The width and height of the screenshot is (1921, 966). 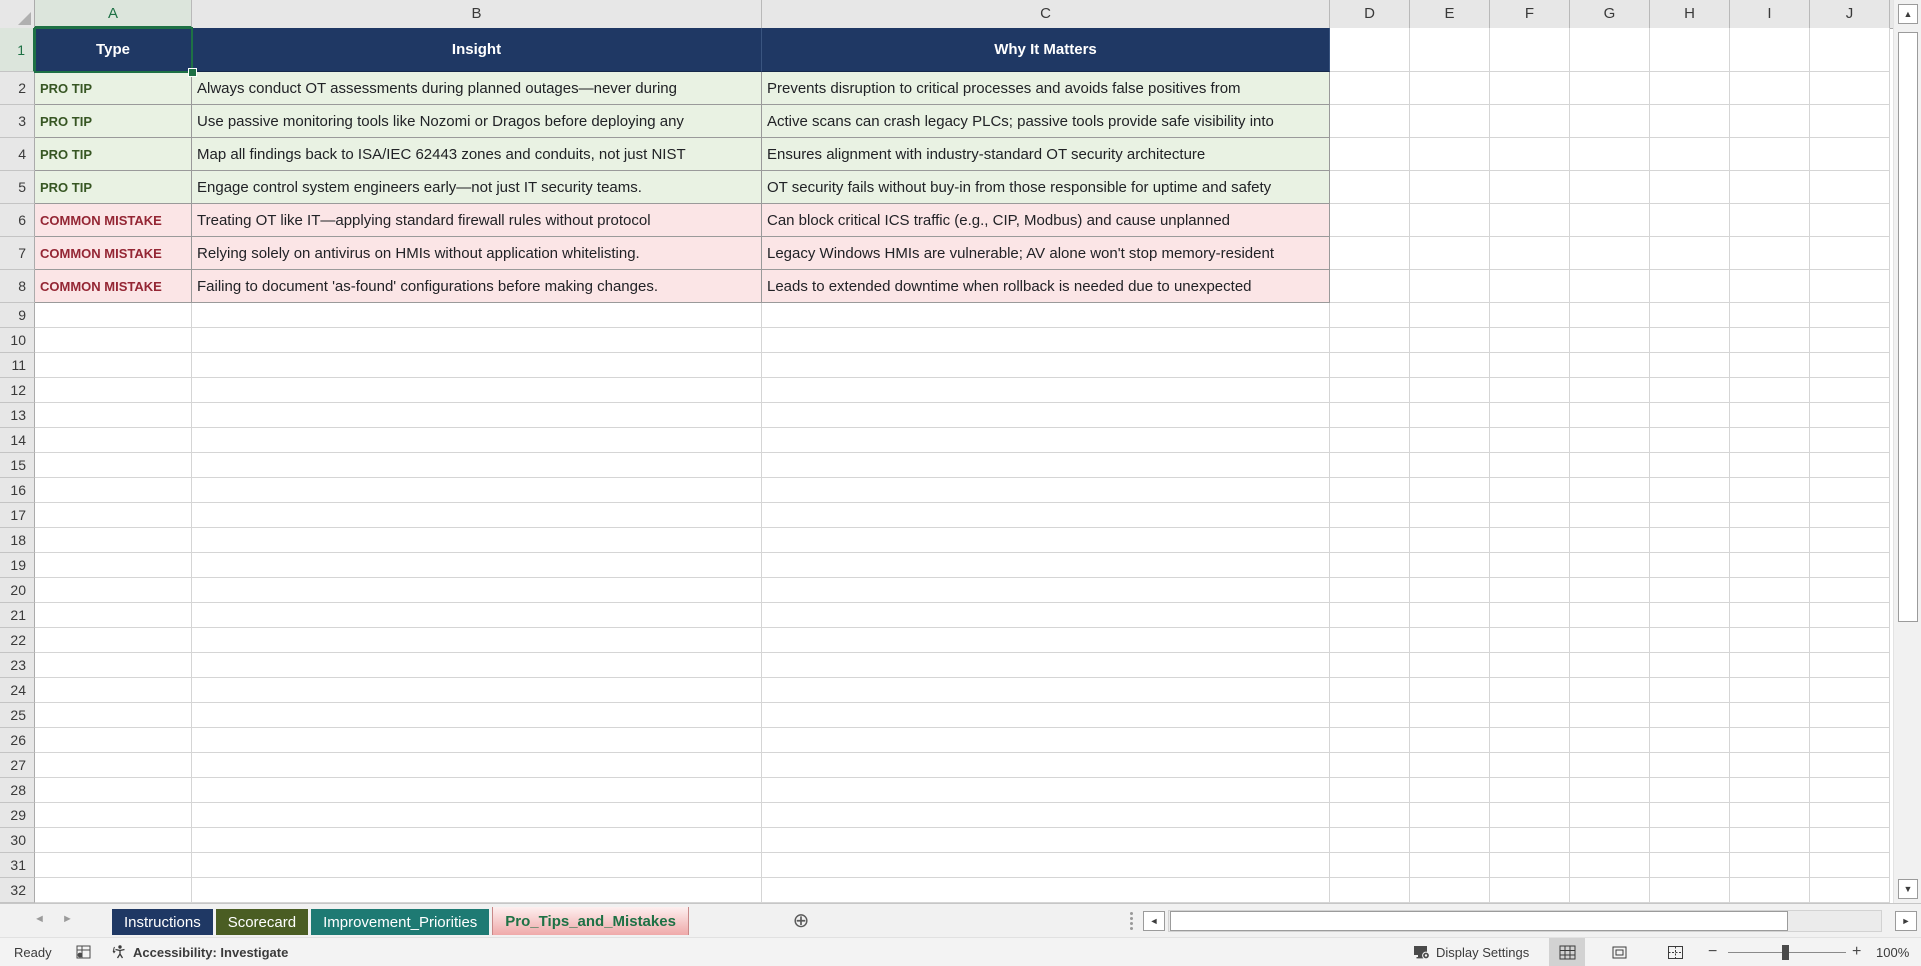 I want to click on cell-E25, so click(x=1450, y=715).